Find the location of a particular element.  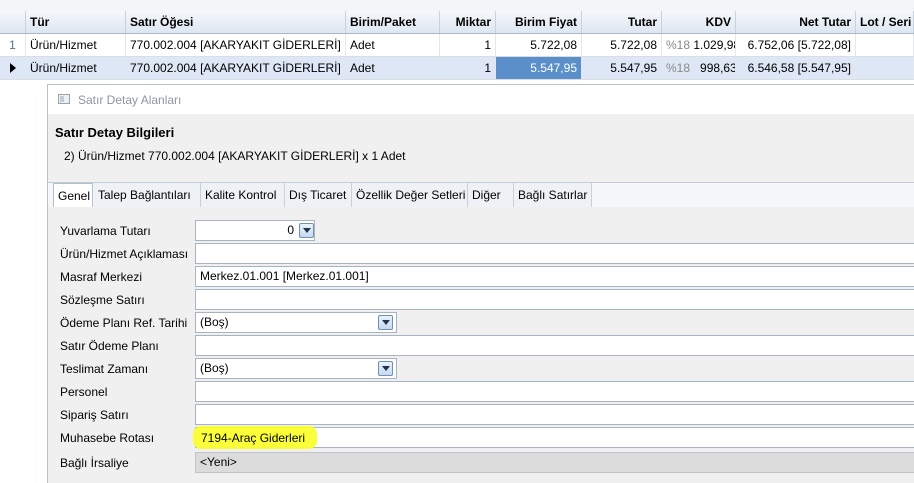

row-satir-odeme: Satır Ödeme Planı is located at coordinates (481, 345).